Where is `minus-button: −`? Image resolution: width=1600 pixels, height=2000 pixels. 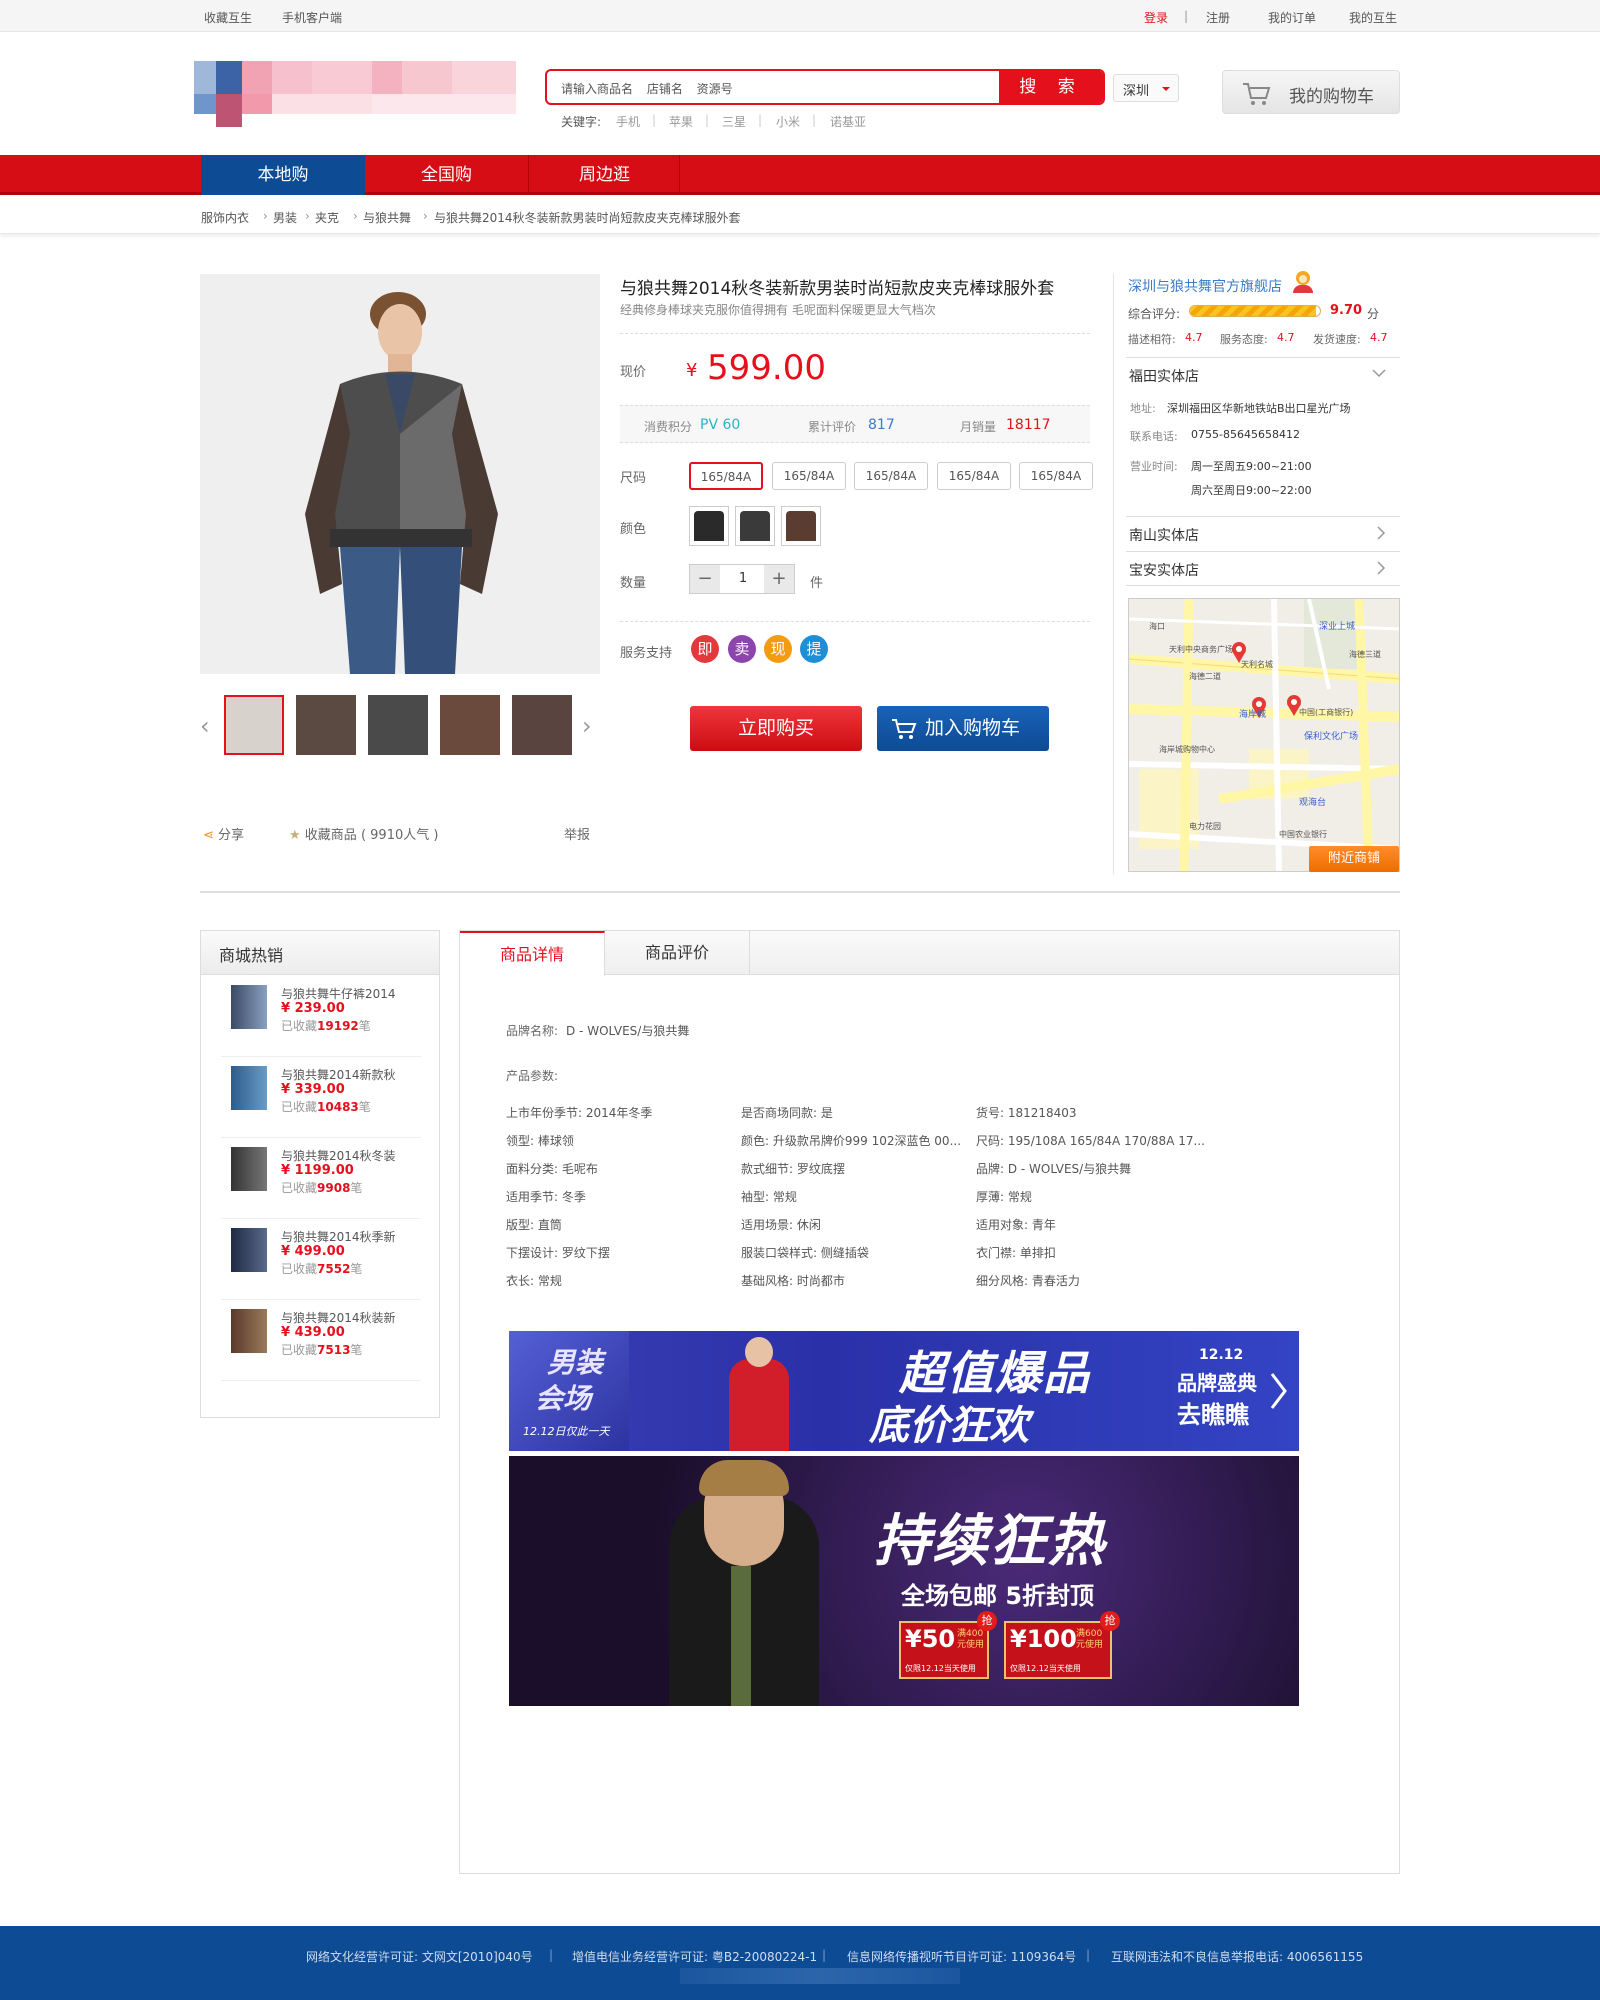 minus-button: − is located at coordinates (705, 579).